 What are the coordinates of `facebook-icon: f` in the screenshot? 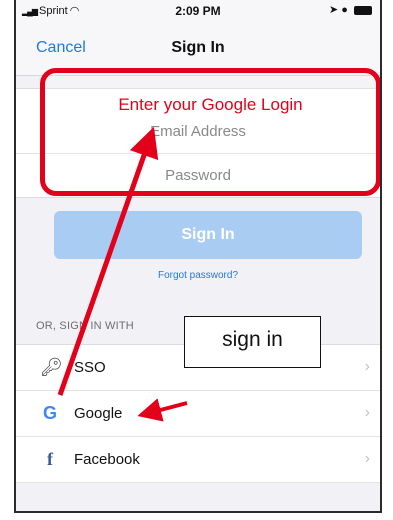 It's located at (50, 459).